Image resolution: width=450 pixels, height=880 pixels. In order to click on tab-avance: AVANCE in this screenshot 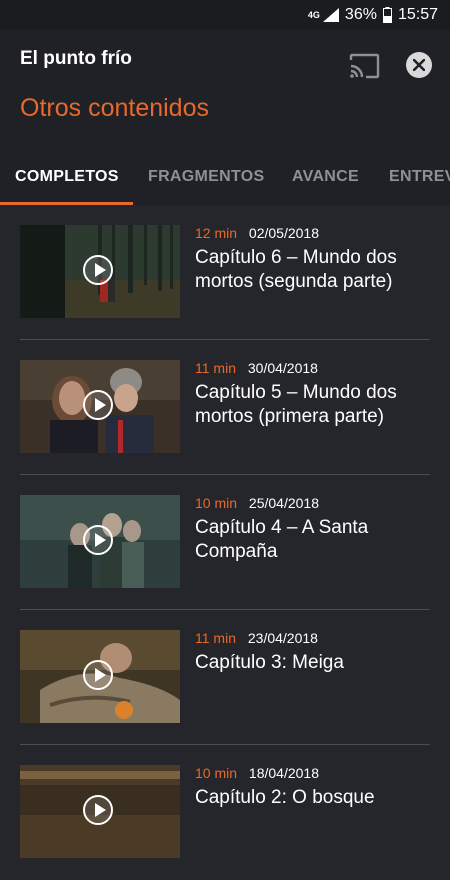, I will do `click(325, 182)`.